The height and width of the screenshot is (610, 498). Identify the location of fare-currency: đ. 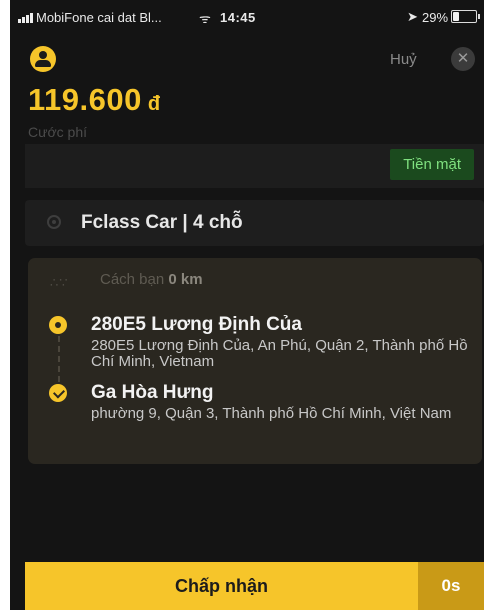
(154, 104).